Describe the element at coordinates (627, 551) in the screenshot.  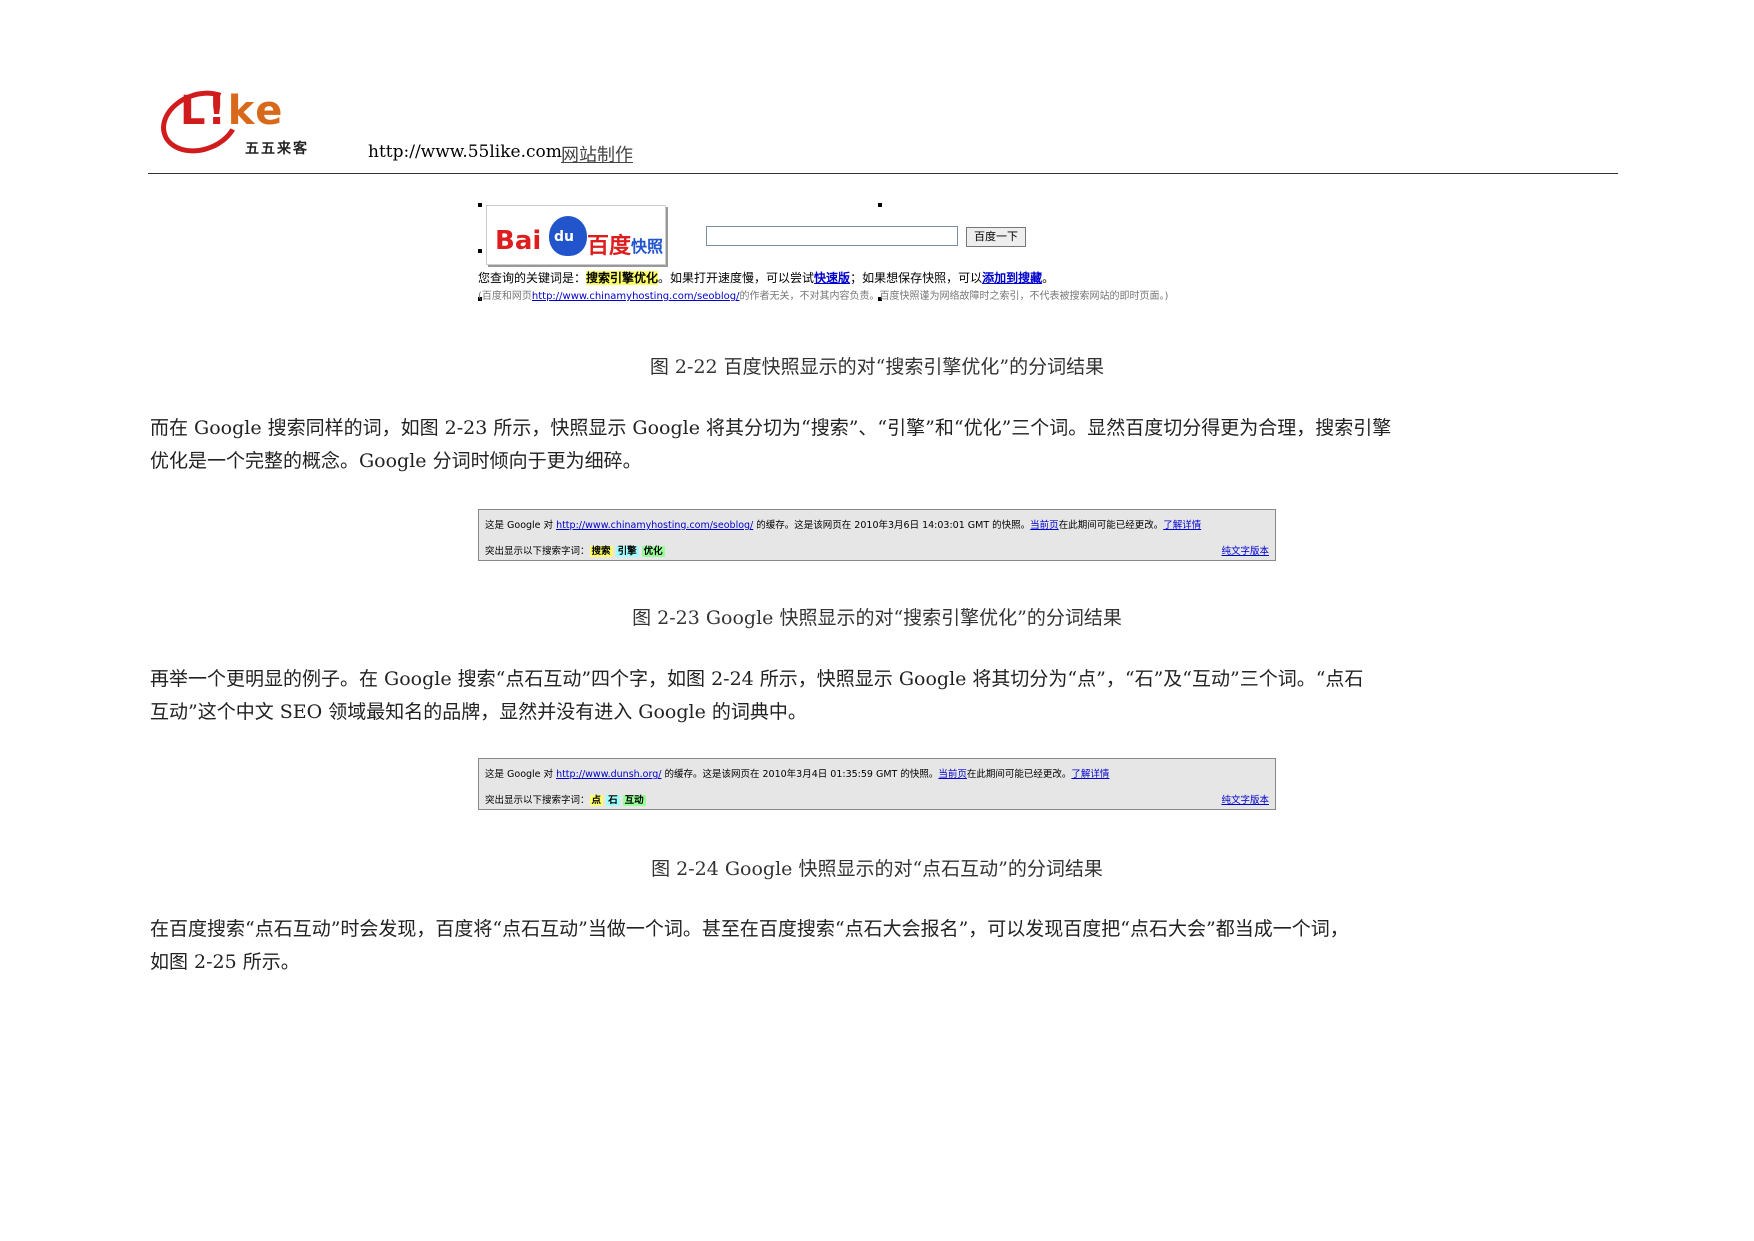
I see `term-highlight: 引擎` at that location.